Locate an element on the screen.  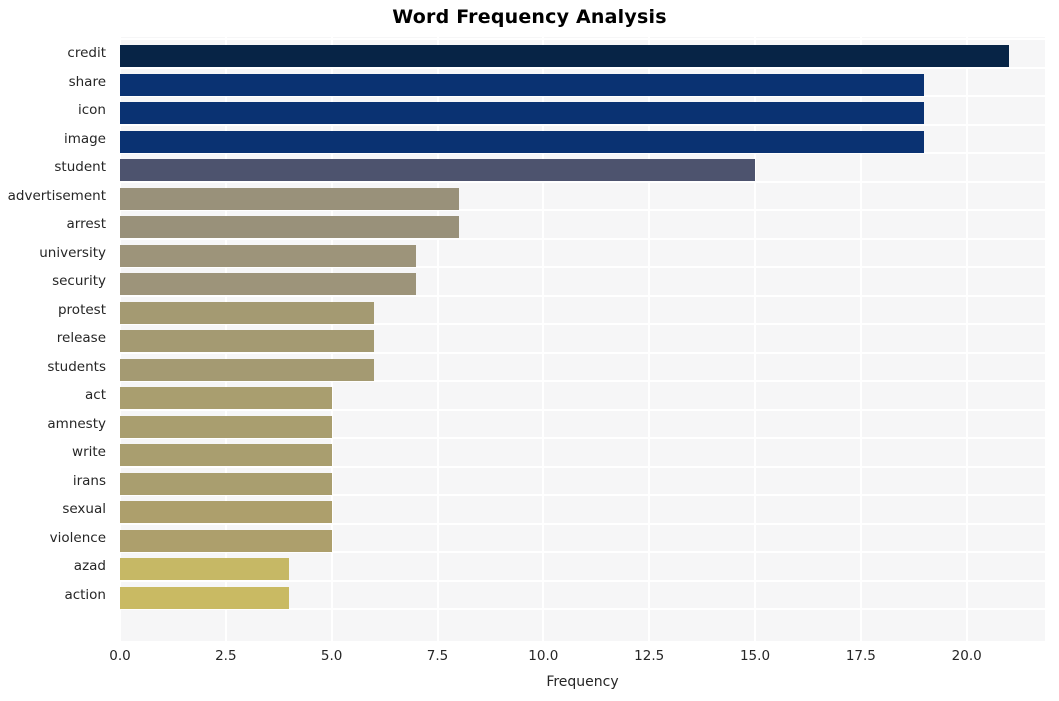
chart-title: Word Frequency Analysis is located at coordinates (529, 17).